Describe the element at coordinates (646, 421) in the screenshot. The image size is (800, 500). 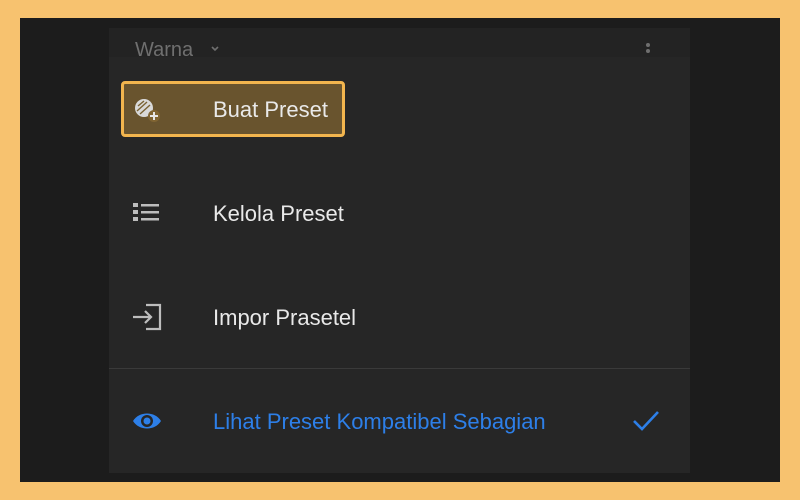
I see `checkmark-icon` at that location.